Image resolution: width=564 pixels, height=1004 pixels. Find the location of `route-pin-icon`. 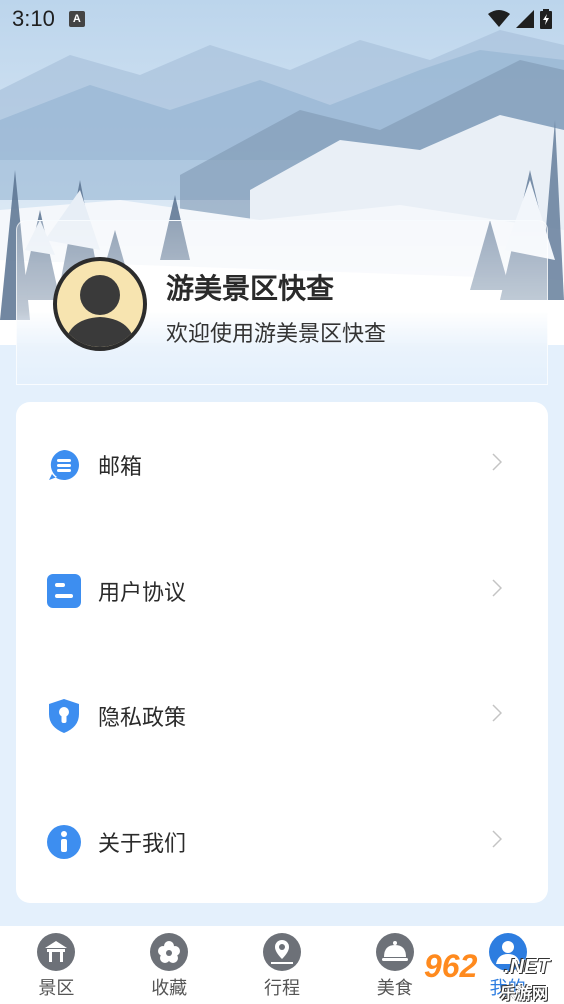

route-pin-icon is located at coordinates (281, 952).